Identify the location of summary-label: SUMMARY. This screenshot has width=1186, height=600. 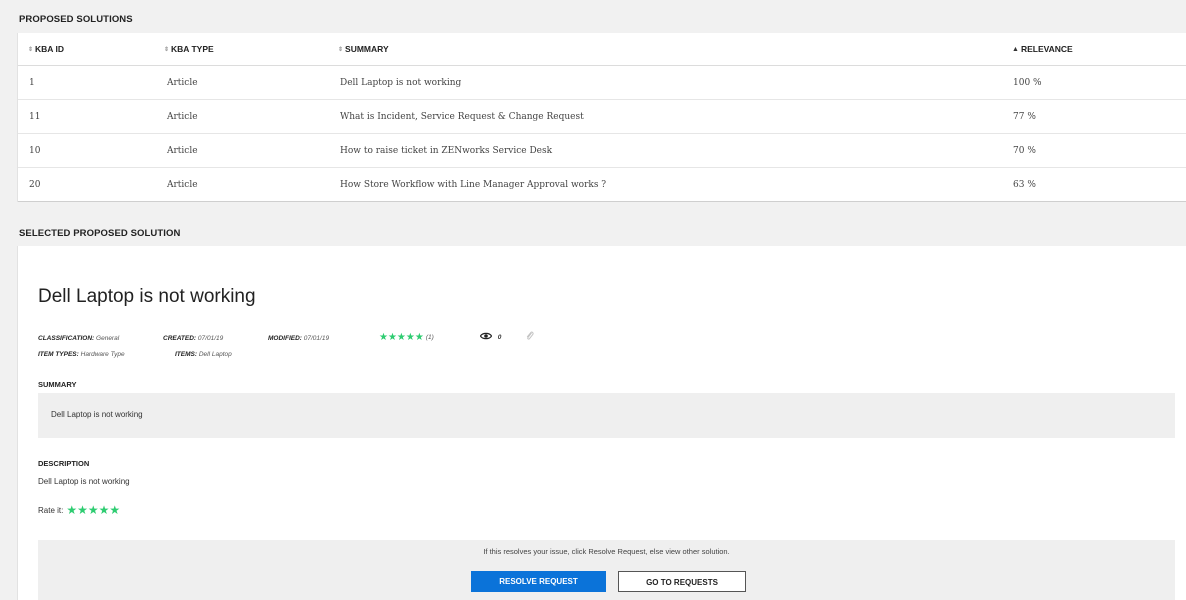
(57, 384).